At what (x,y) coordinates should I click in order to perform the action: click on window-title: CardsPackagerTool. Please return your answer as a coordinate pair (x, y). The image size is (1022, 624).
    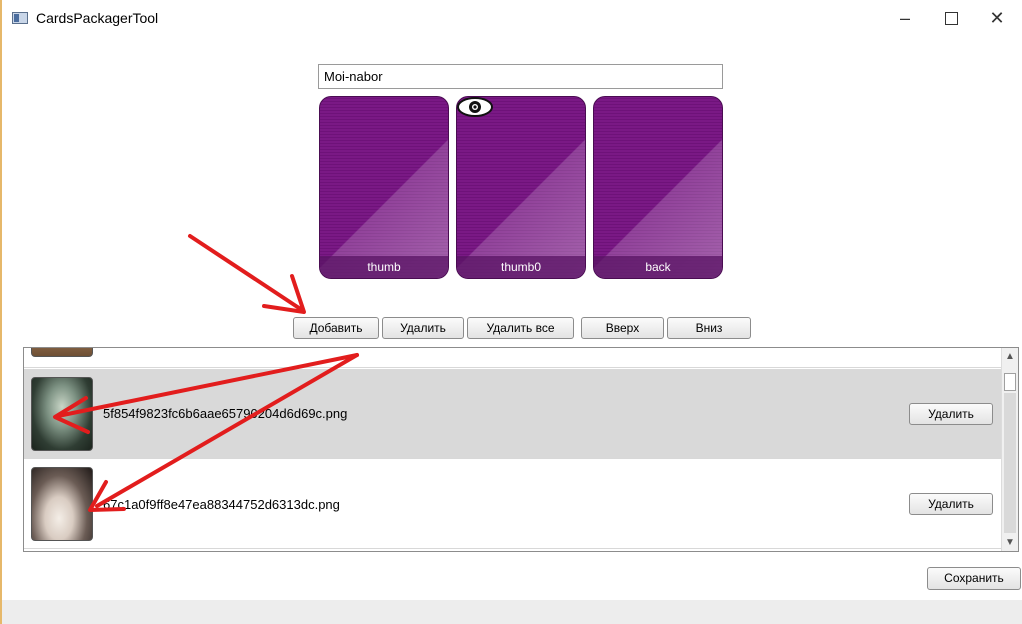
    Looking at the image, I should click on (97, 18).